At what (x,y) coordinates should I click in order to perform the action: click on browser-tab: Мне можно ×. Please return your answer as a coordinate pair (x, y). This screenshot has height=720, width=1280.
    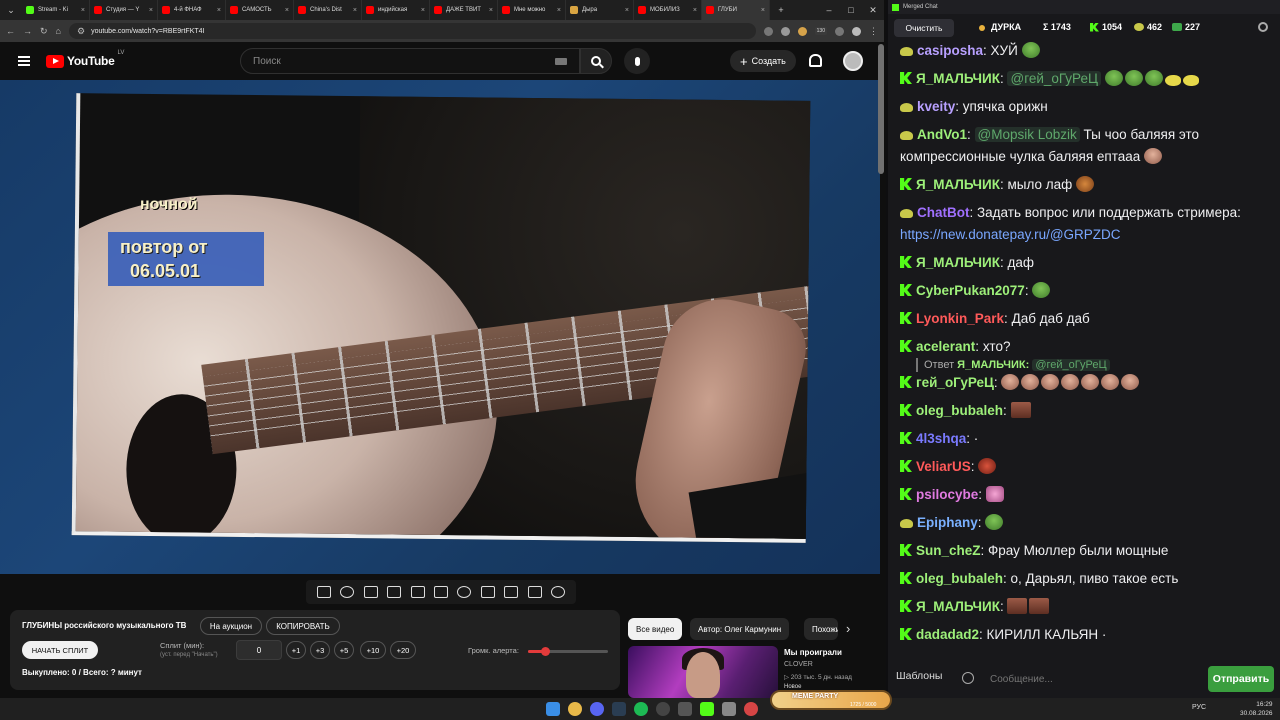
    Looking at the image, I should click on (532, 10).